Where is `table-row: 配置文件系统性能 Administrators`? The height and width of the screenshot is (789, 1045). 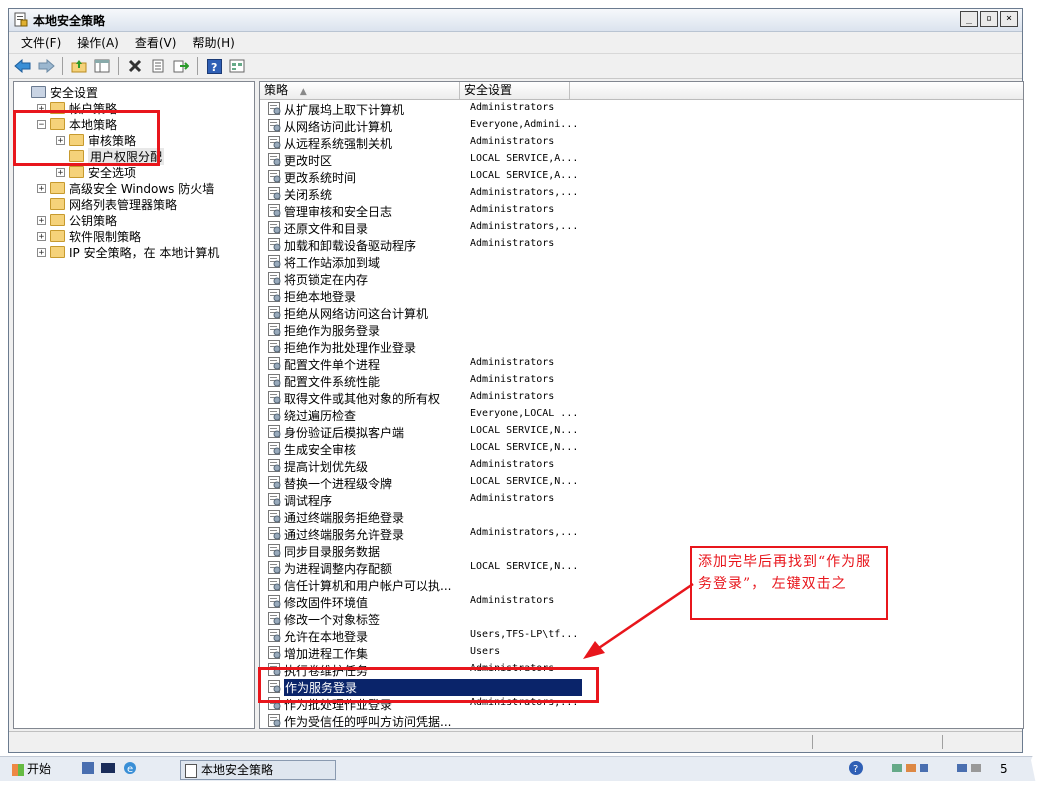 table-row: 配置文件系统性能 Administrators is located at coordinates (640, 380).